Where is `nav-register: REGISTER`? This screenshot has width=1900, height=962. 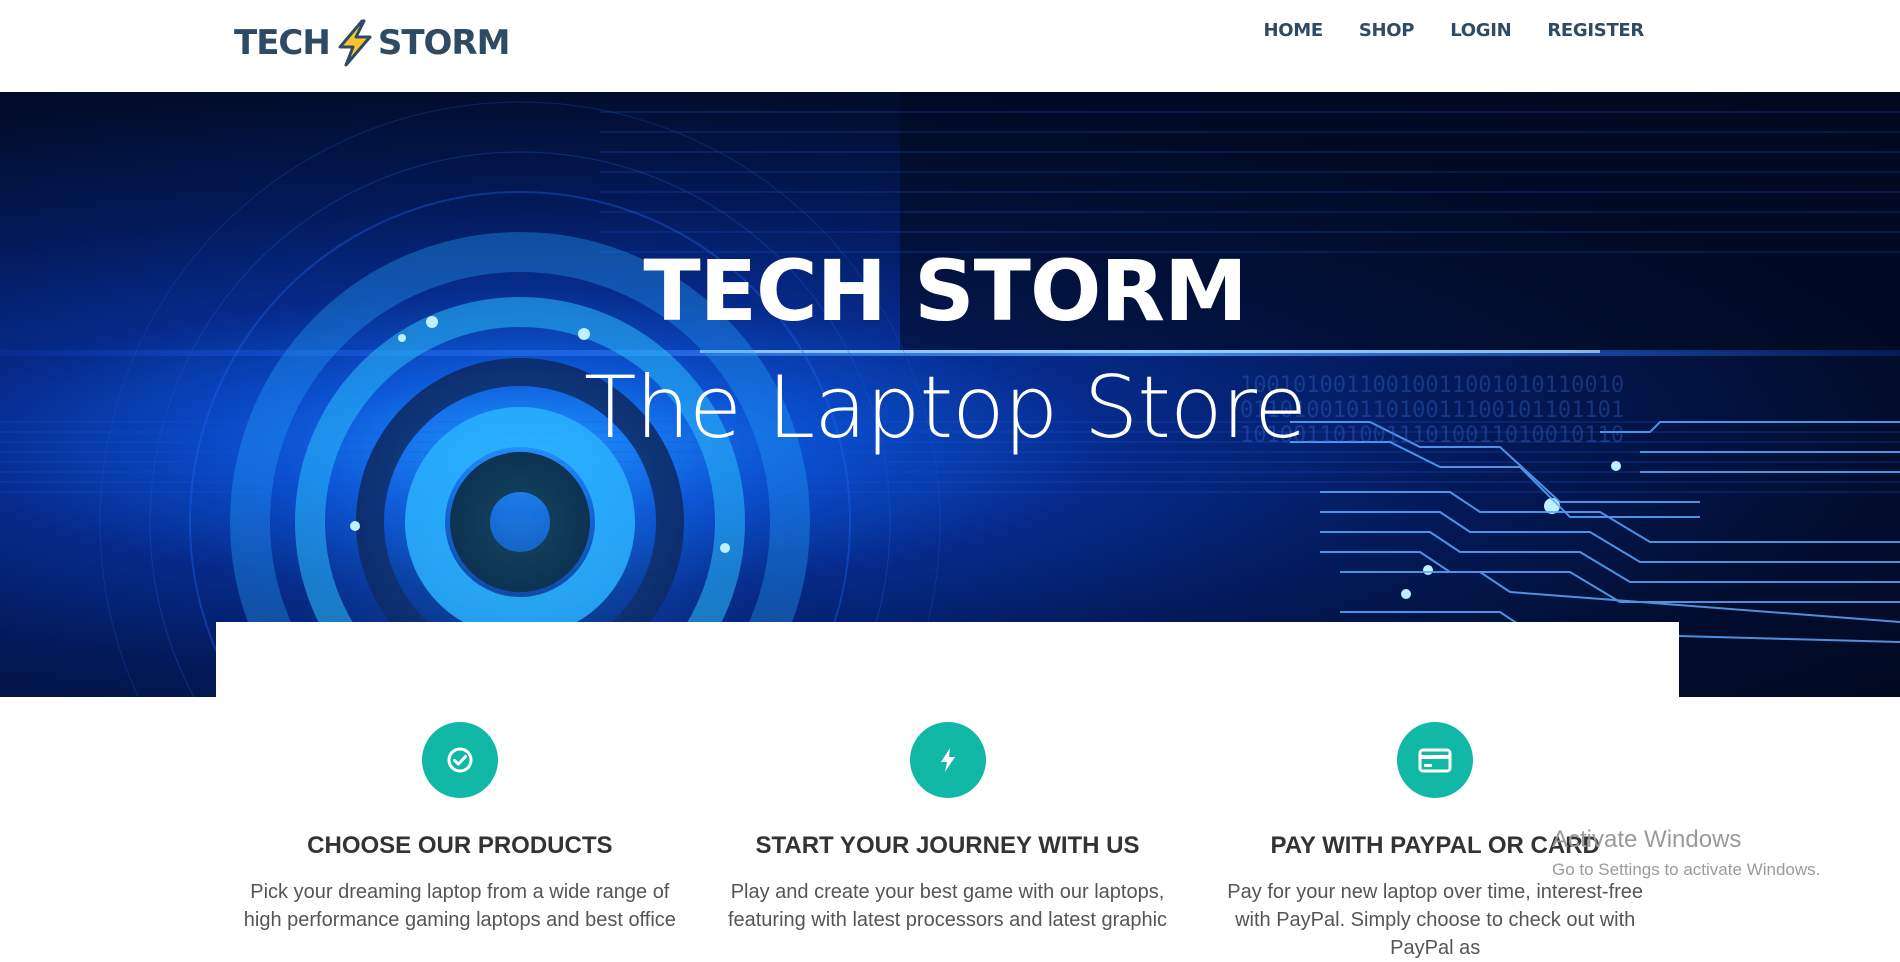
nav-register: REGISTER is located at coordinates (1595, 30).